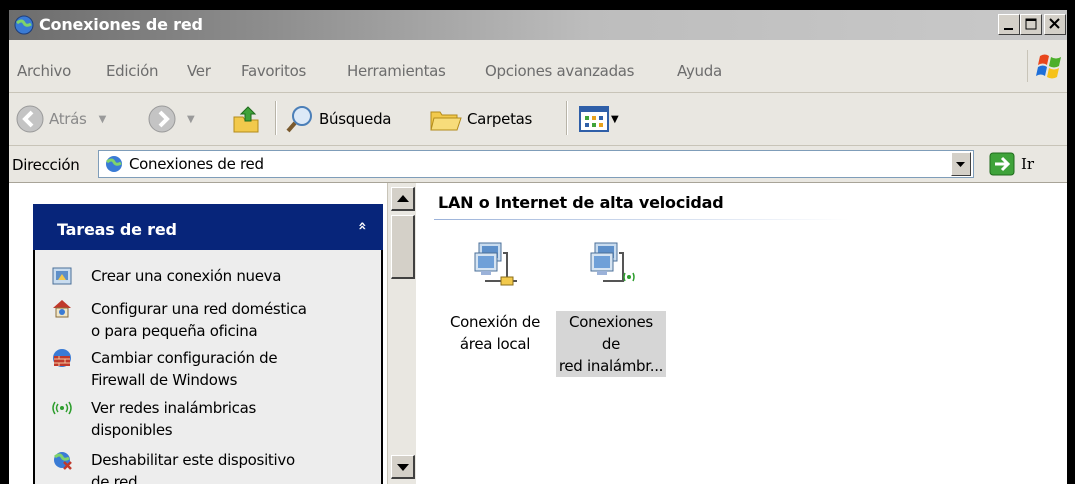 Image resolution: width=1075 pixels, height=484 pixels. Describe the element at coordinates (594, 119) in the screenshot. I see `views-icon` at that location.